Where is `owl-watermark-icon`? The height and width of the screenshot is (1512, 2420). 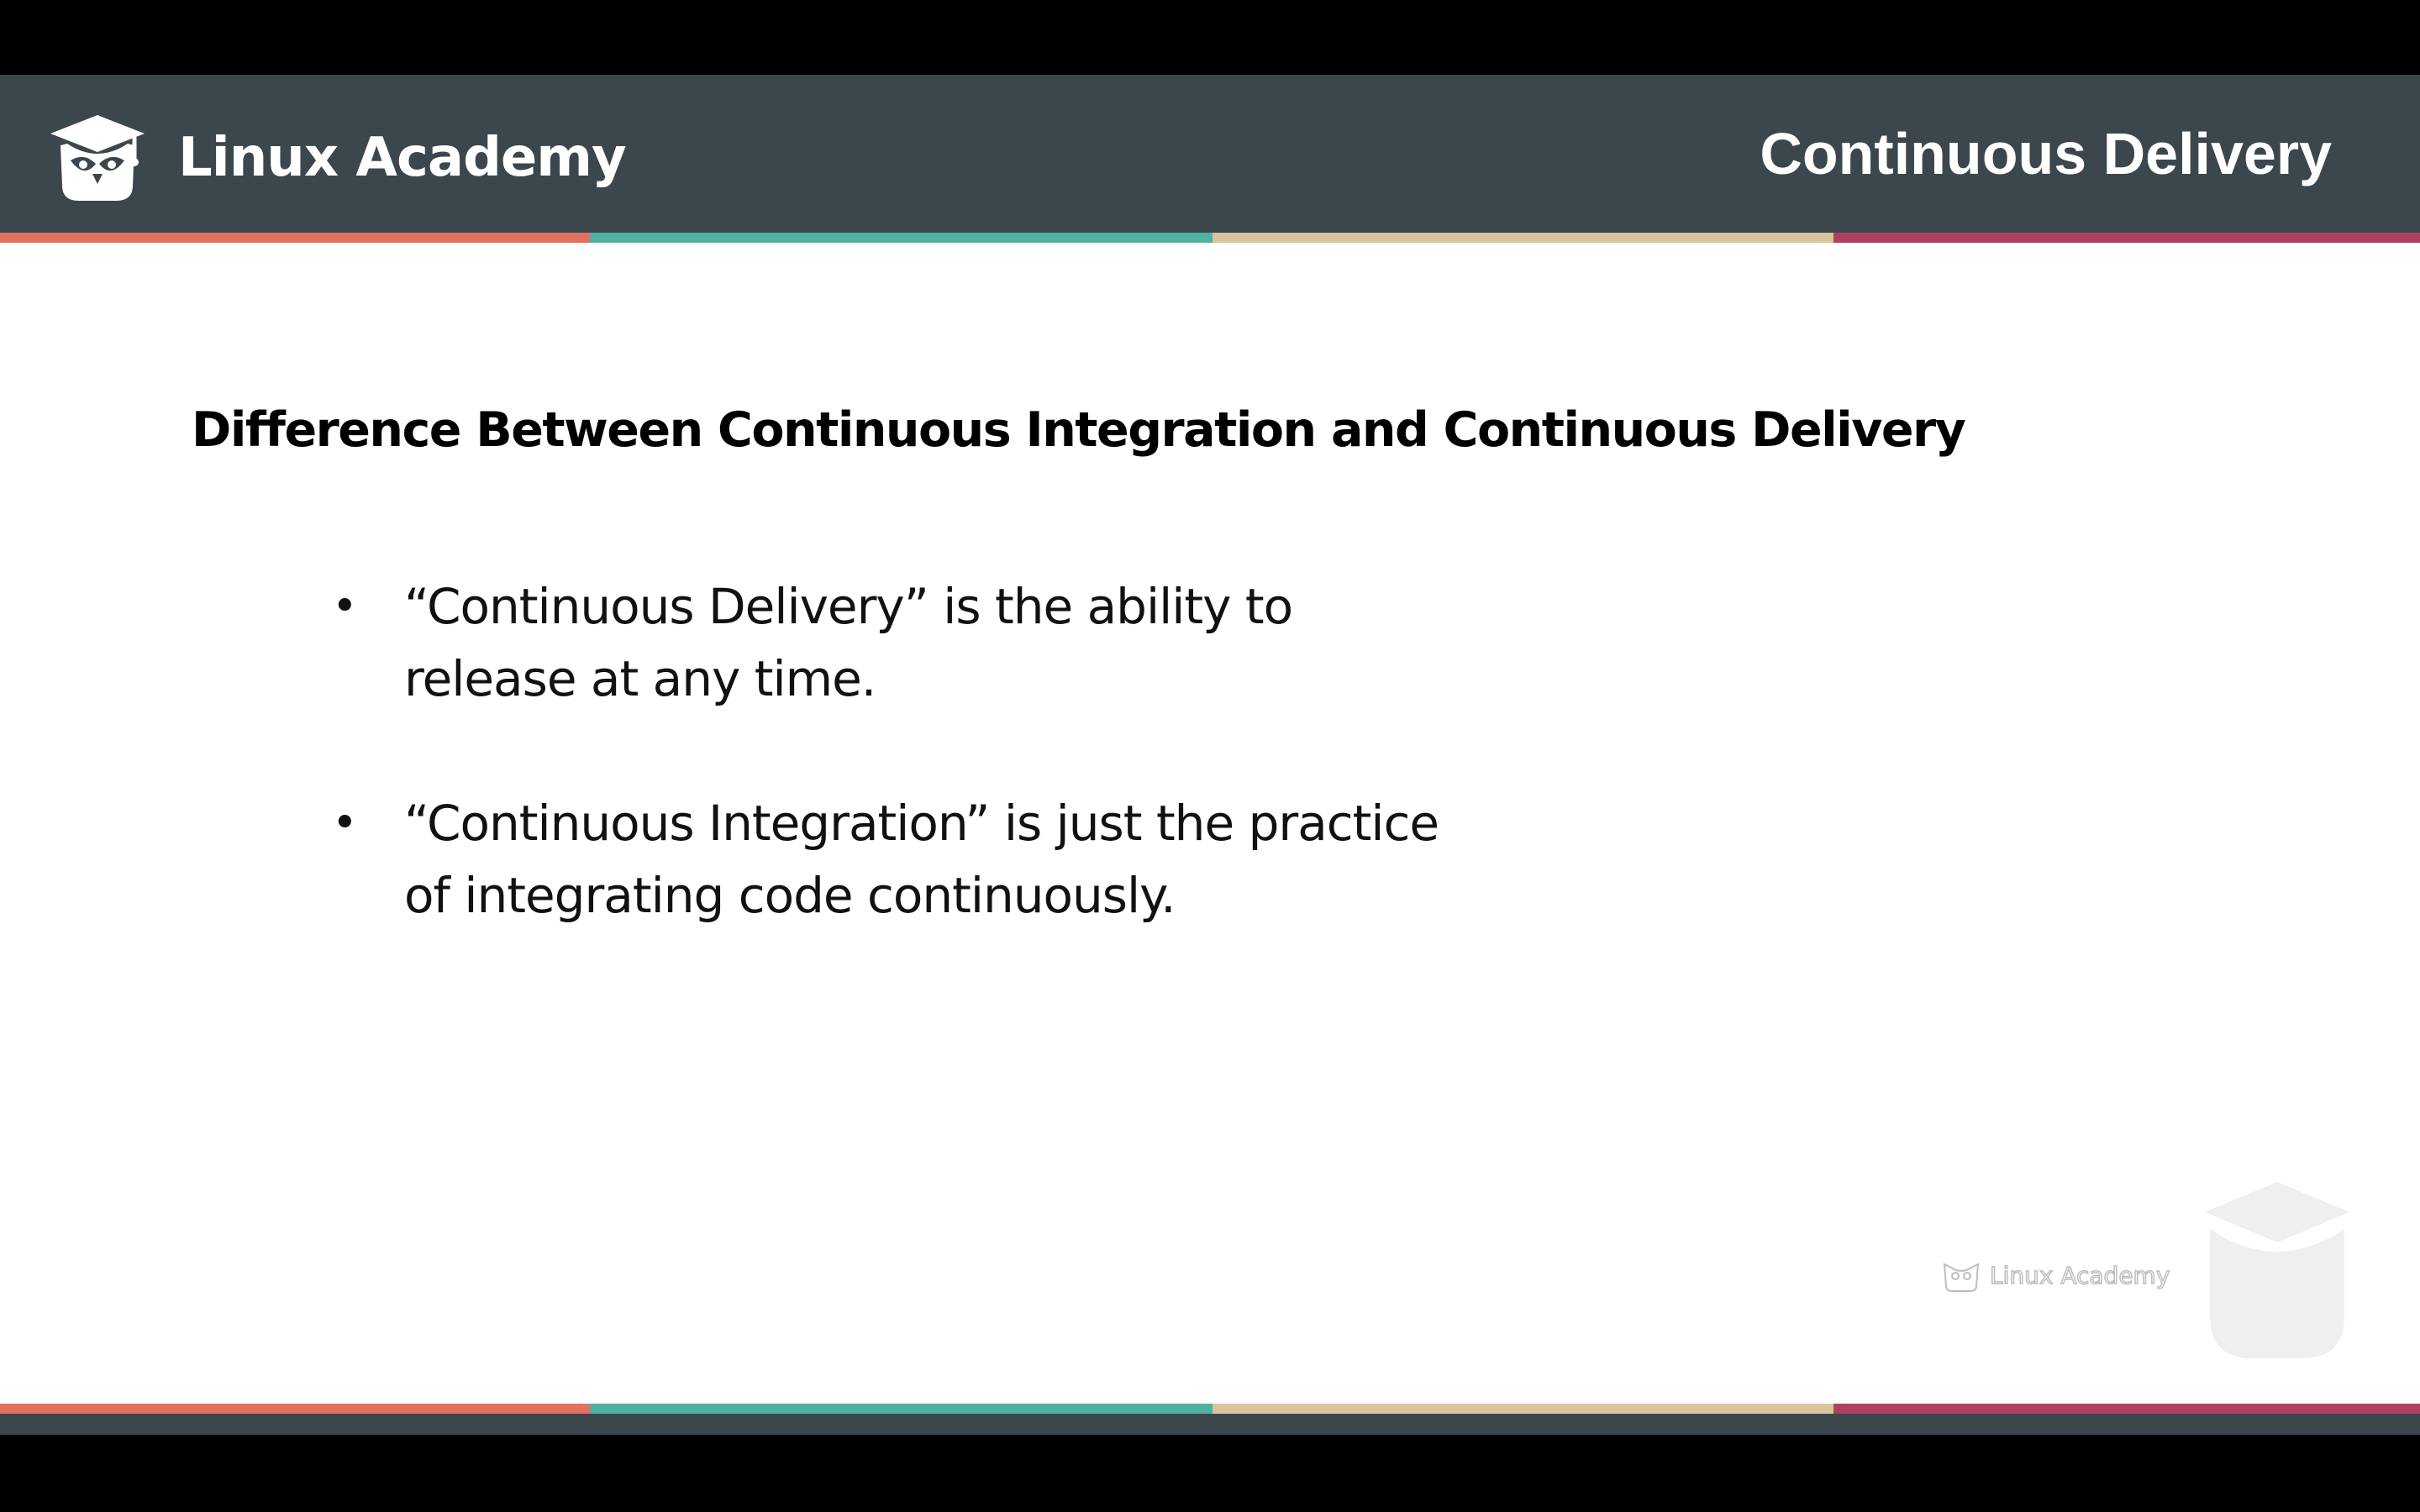 owl-watermark-icon is located at coordinates (1962, 1277).